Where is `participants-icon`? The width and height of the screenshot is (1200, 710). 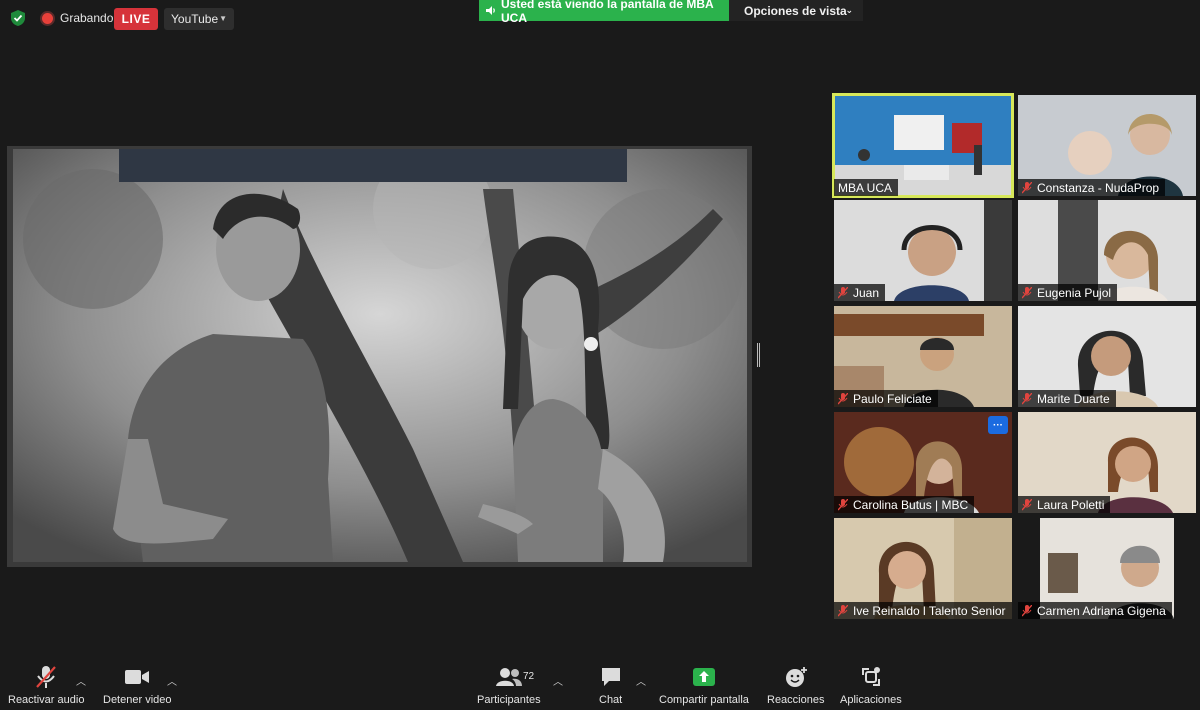
participants-icon is located at coordinates (508, 677).